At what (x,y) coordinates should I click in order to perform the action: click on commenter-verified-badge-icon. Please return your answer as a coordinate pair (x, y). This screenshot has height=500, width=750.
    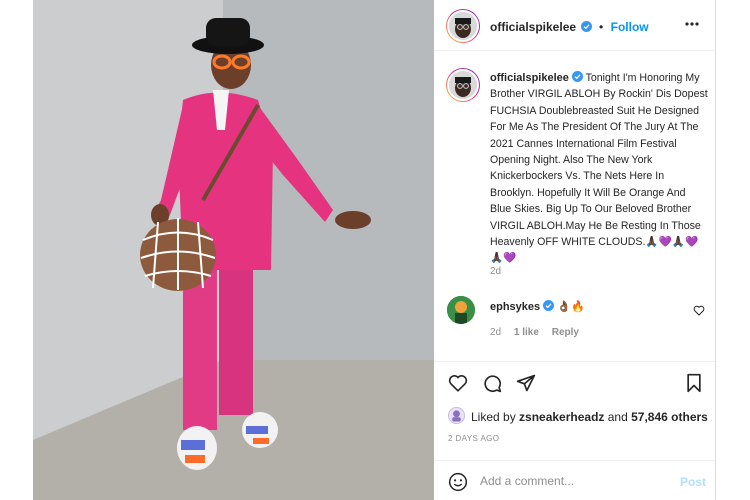
    Looking at the image, I should click on (549, 305).